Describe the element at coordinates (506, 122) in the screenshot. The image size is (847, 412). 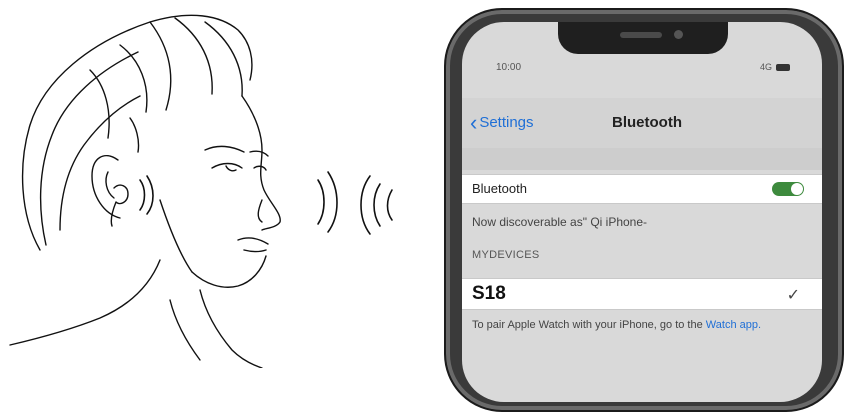
I see `back-label: Settings` at that location.